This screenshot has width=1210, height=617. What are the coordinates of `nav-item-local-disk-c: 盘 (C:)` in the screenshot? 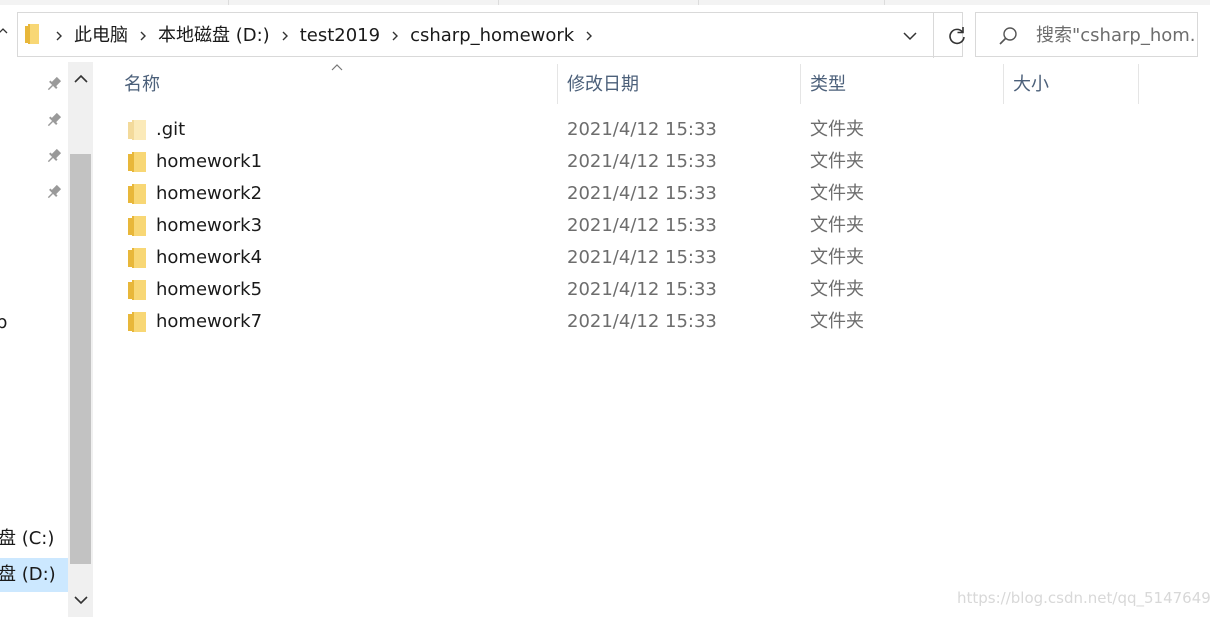 It's located at (34, 539).